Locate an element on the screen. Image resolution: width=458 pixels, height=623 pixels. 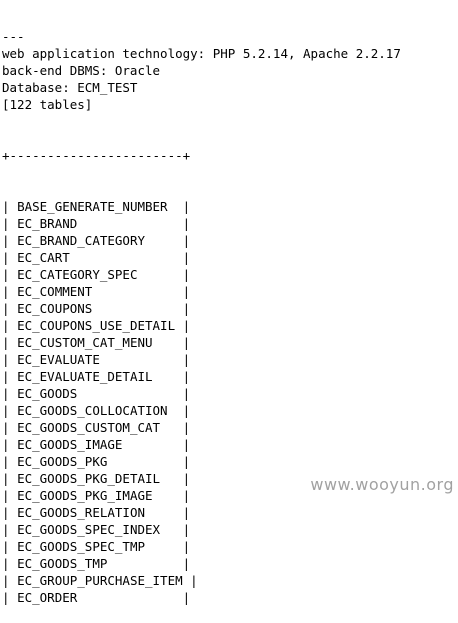
table-row: | EC_BRAND_CATEGORY | is located at coordinates (229, 240).